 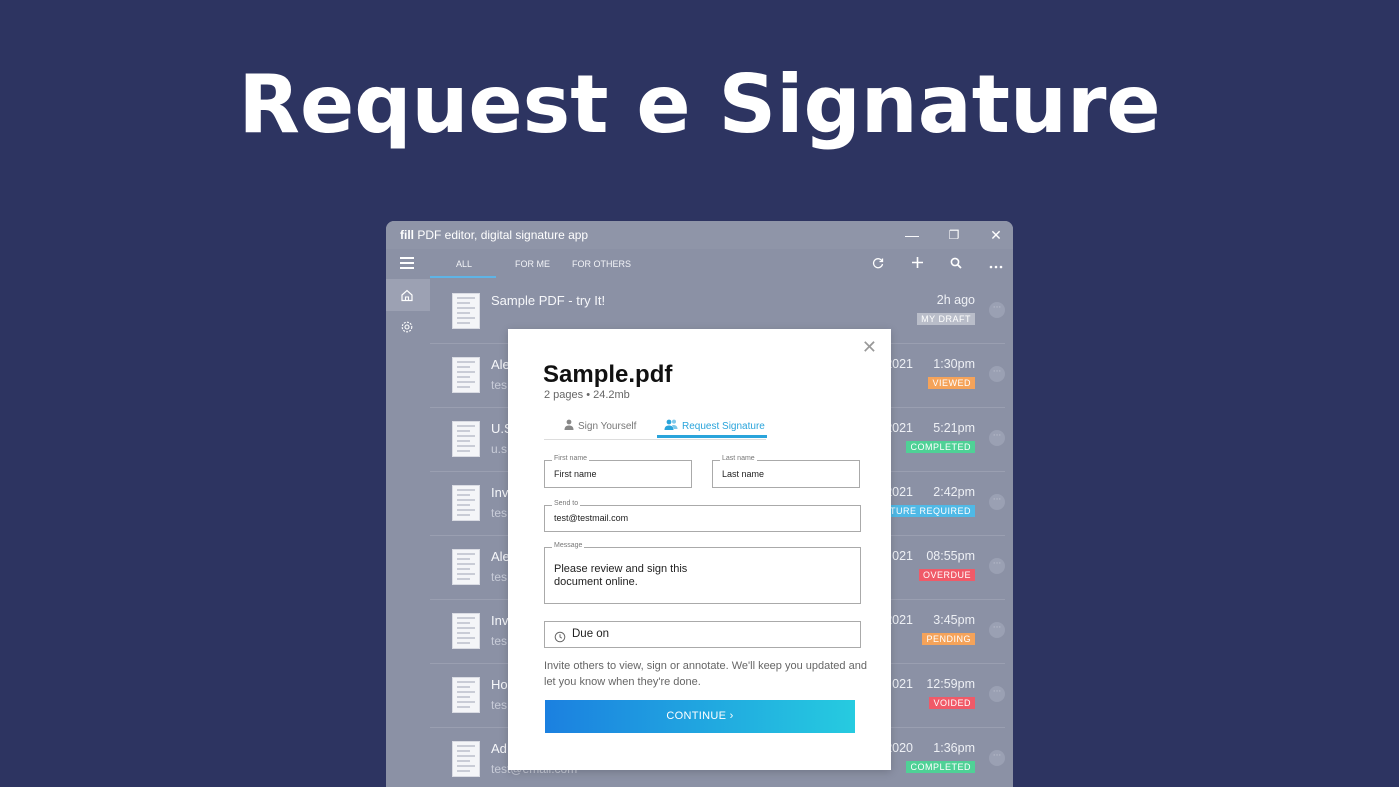 I want to click on first-name-field: First name First name, so click(x=618, y=471).